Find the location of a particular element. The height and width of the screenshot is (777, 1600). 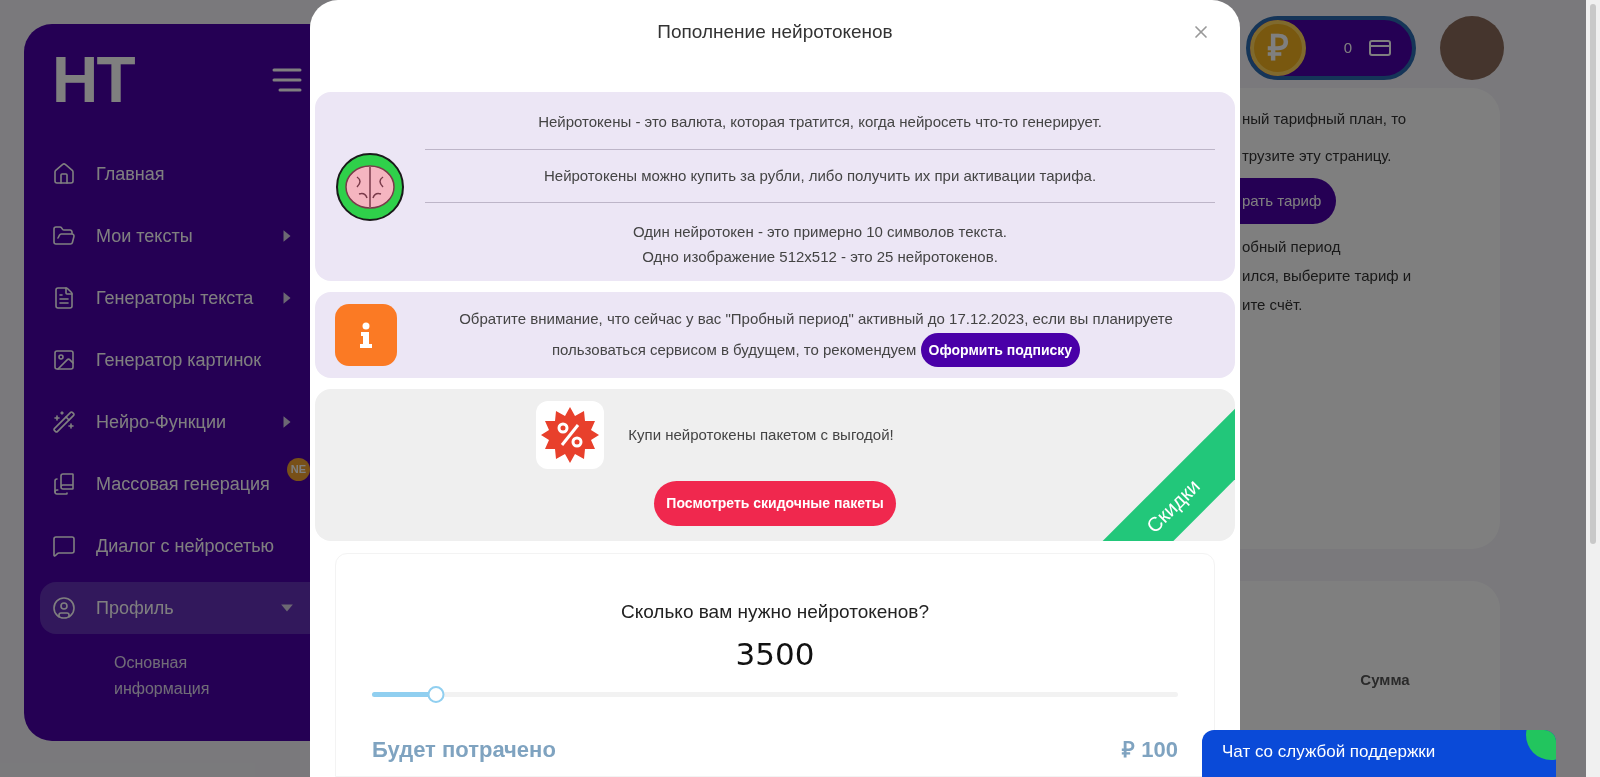

sidebar-item: Генераторы текста is located at coordinates (175, 298).